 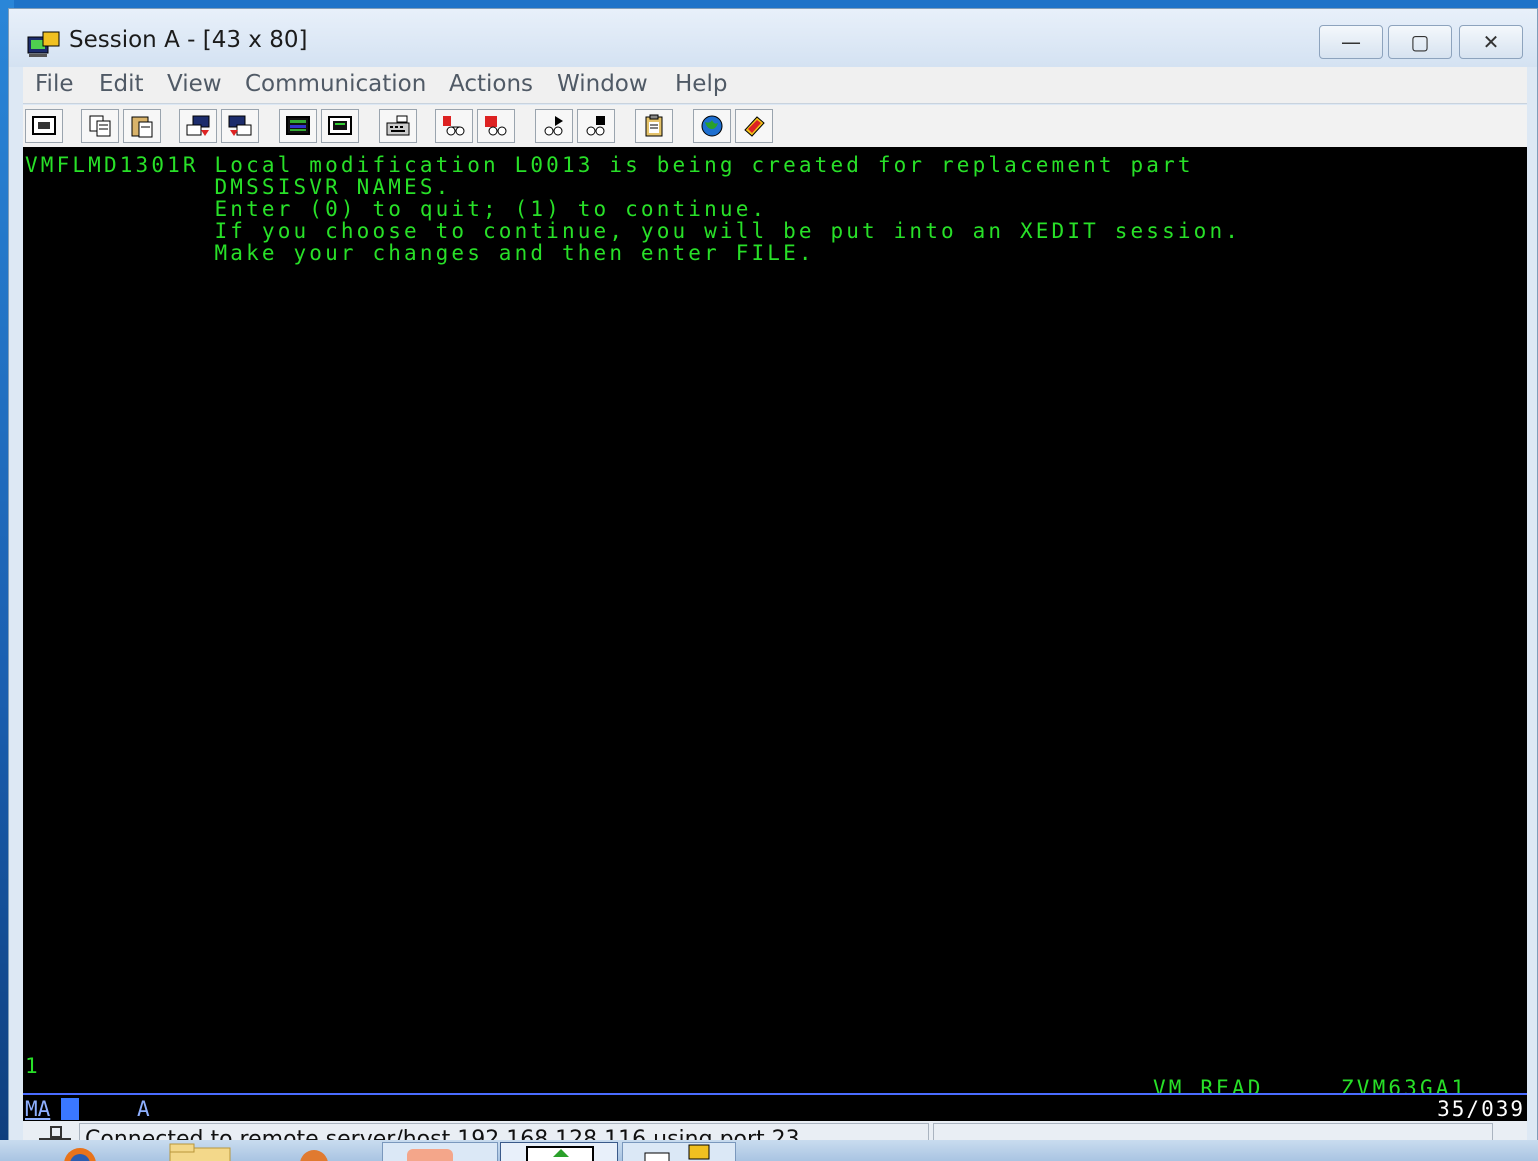 I want to click on print-screen-button, so click(x=44, y=126).